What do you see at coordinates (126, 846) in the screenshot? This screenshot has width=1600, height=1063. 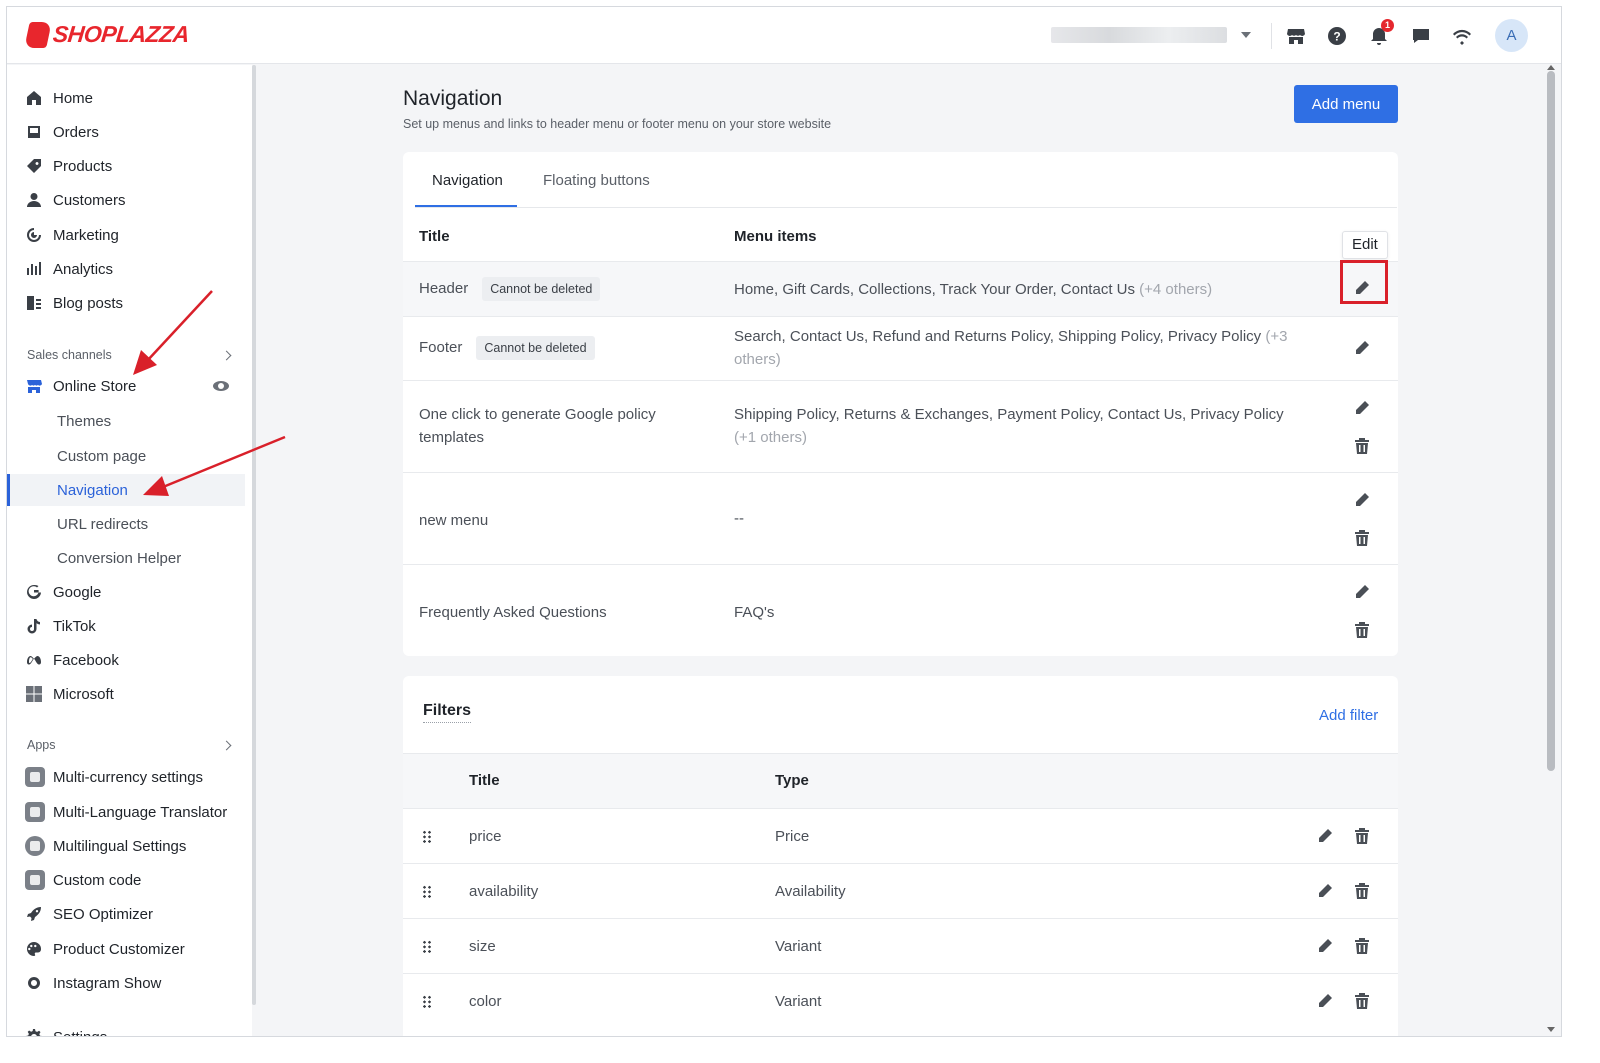 I see `sidebar-app-multilingual-settings: Multilingual Settings` at bounding box center [126, 846].